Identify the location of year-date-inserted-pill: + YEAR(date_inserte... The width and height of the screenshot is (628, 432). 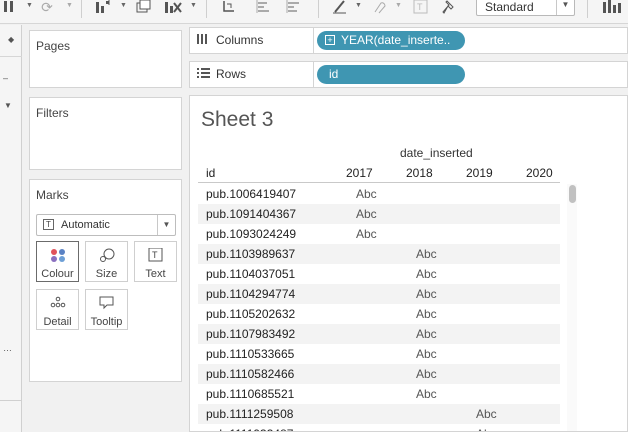
(391, 40).